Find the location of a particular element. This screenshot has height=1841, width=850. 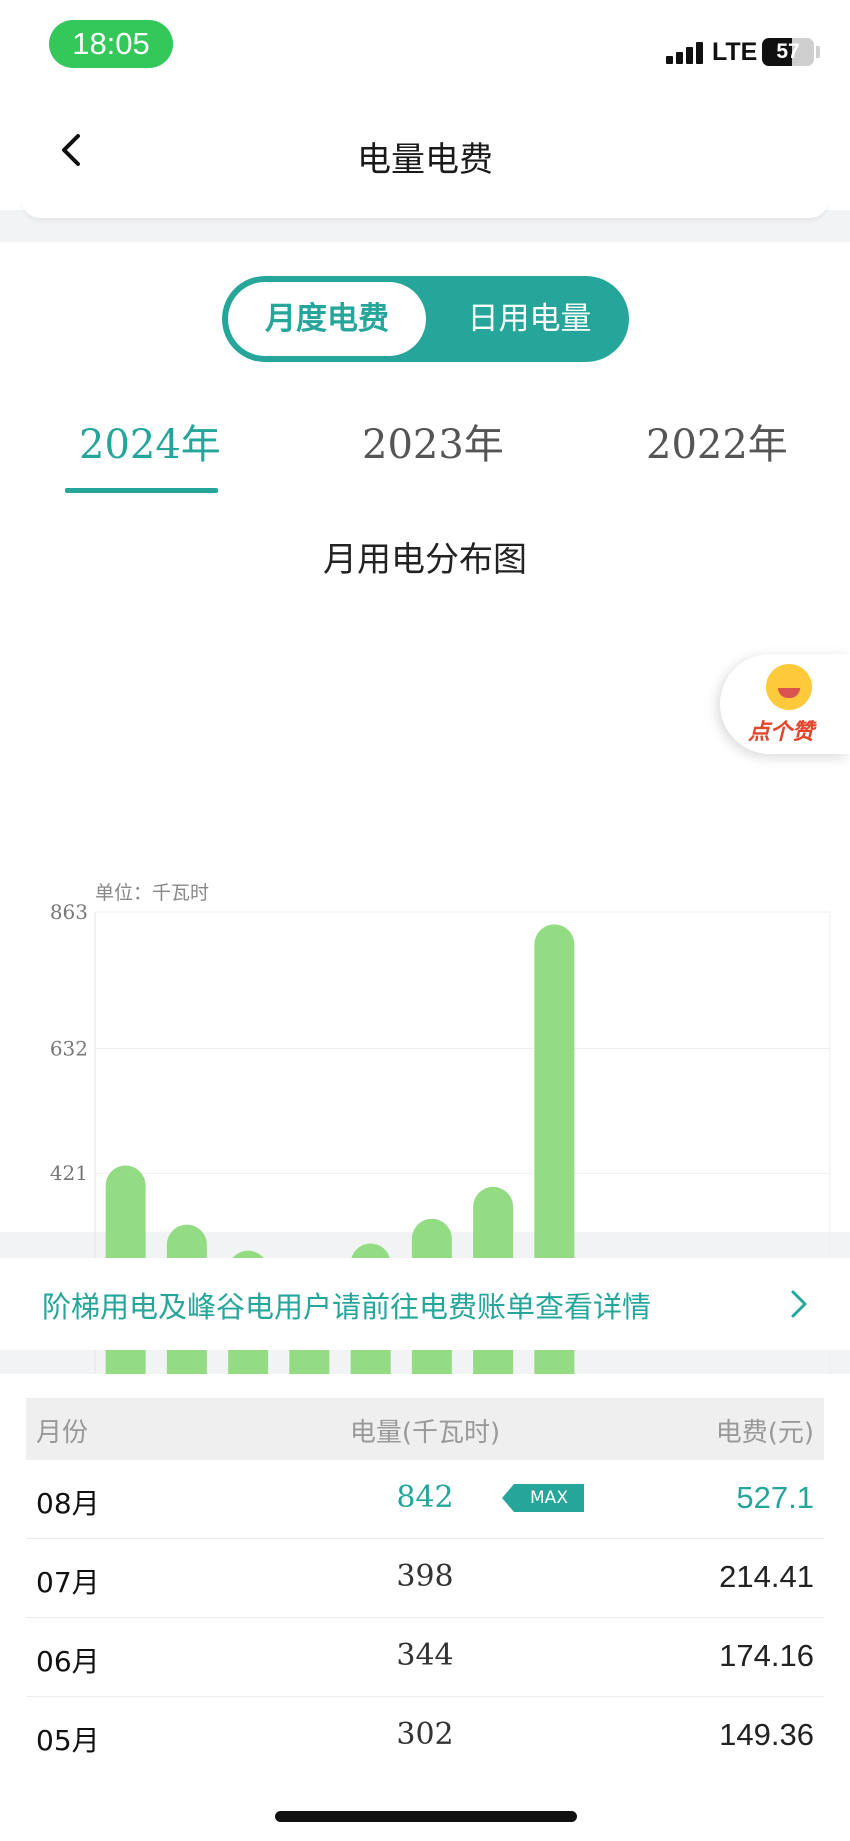

max-badge: MAX is located at coordinates (543, 1498).